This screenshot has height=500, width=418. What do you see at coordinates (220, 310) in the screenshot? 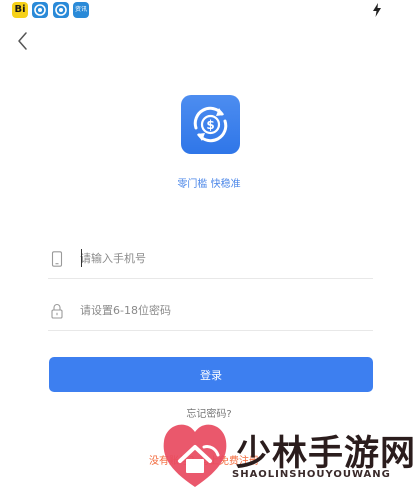
I see `password-input` at bounding box center [220, 310].